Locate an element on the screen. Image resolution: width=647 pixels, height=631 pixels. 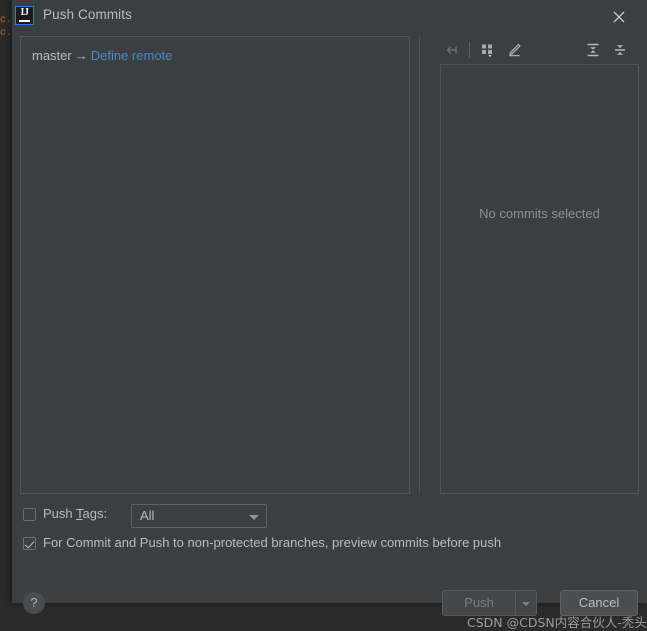
push-options-dropdown-button is located at coordinates (526, 603).